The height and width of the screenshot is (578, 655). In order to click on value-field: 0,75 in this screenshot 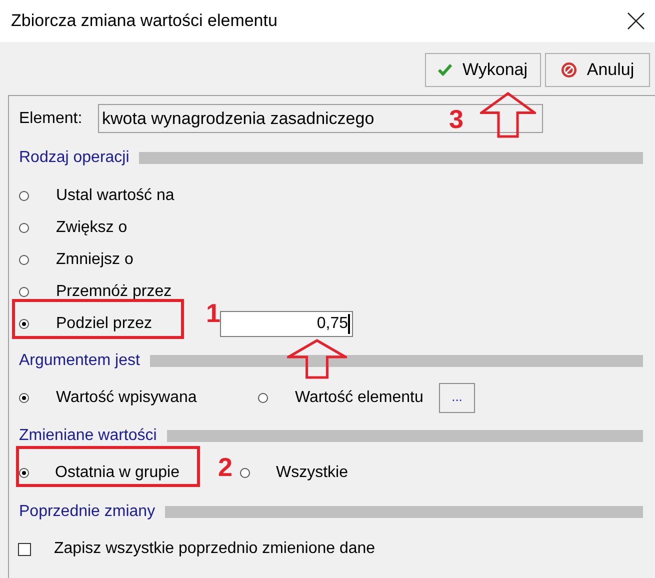, I will do `click(286, 324)`.